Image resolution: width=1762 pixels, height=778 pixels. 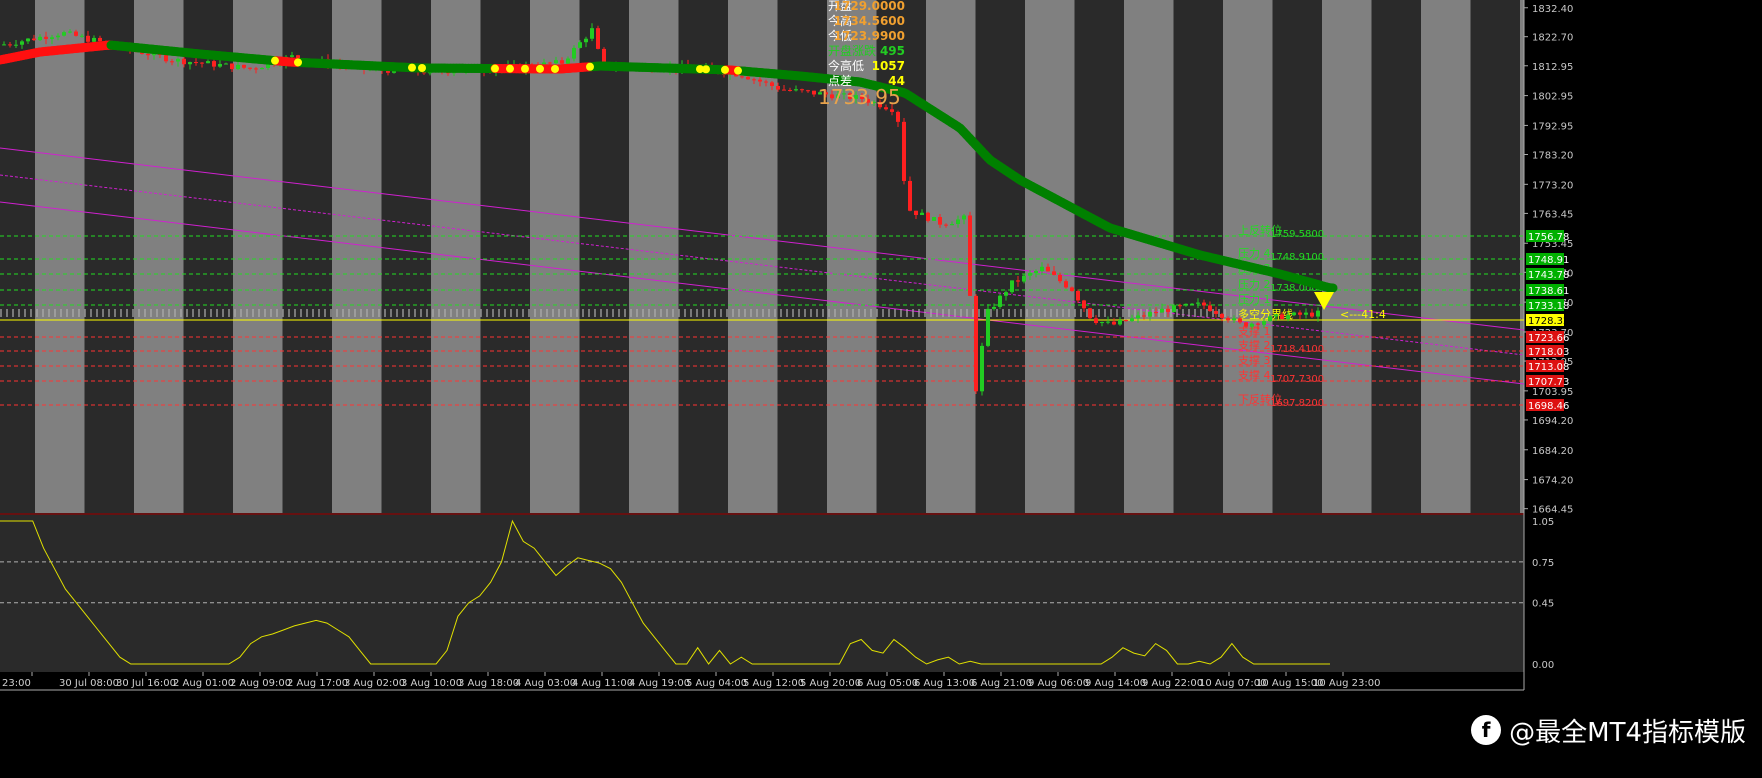 I want to click on time-tick-label: 9 Aug 14:00, so click(x=1115, y=683).